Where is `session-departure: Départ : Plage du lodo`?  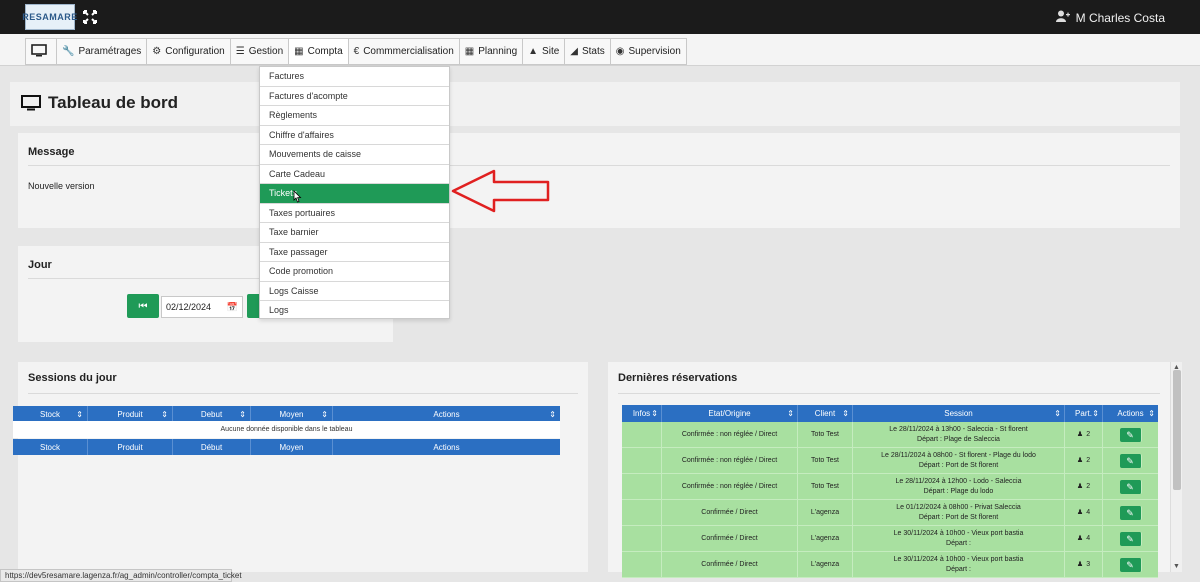
session-departure: Départ : Plage du lodo is located at coordinates (958, 491).